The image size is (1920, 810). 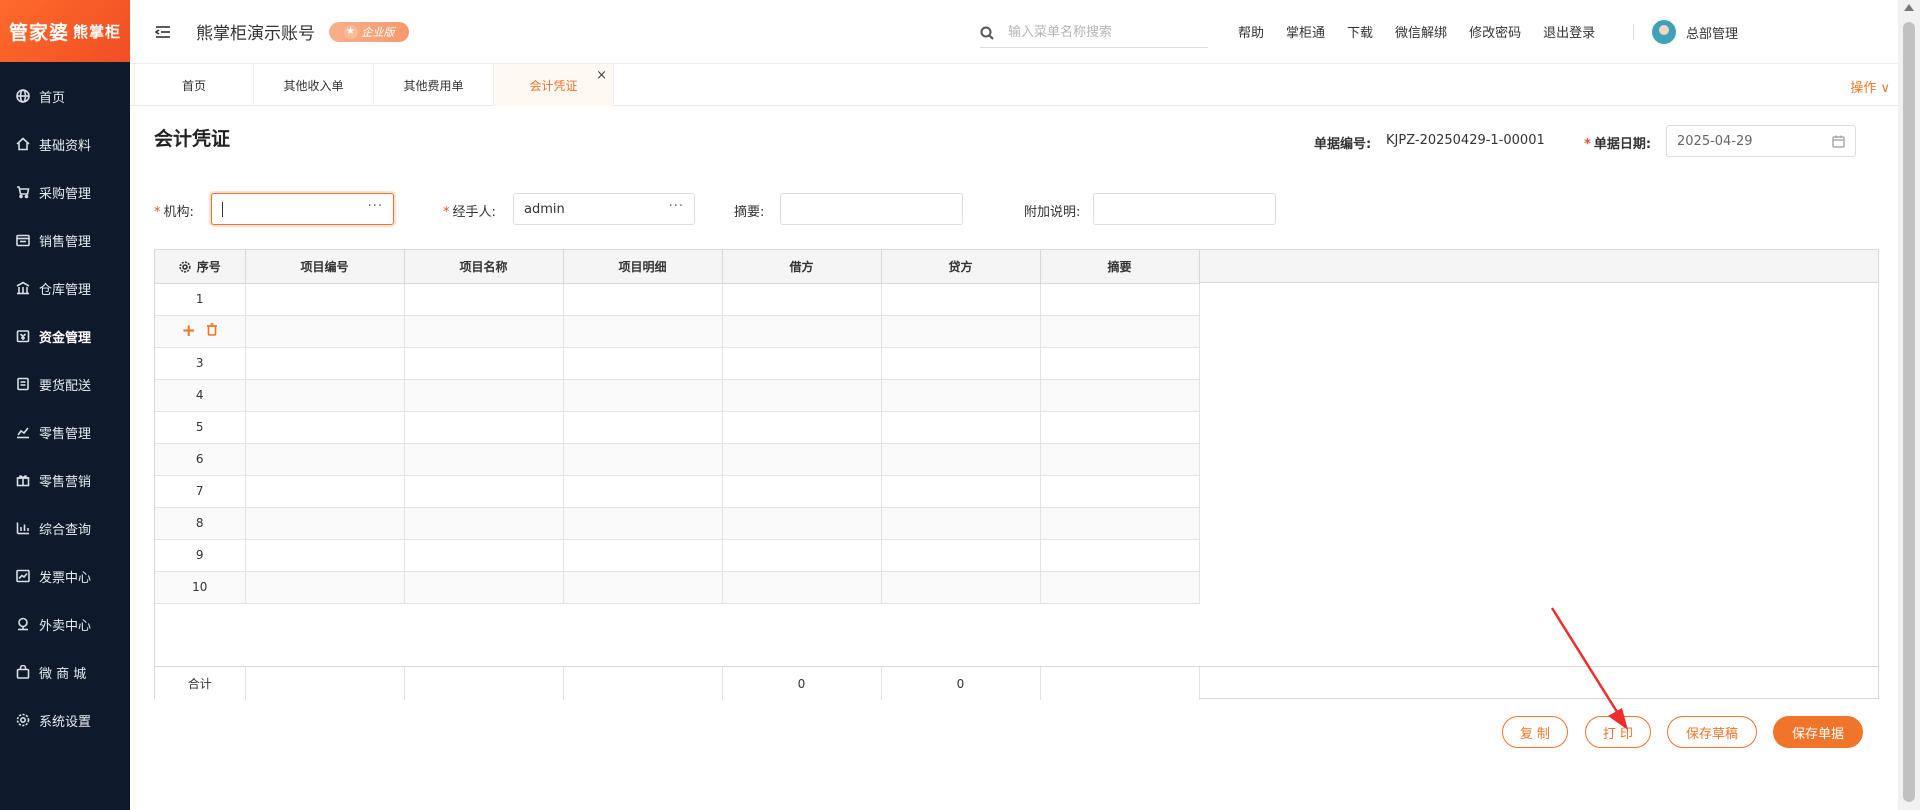 I want to click on handler-input: admin ···, so click(x=604, y=209).